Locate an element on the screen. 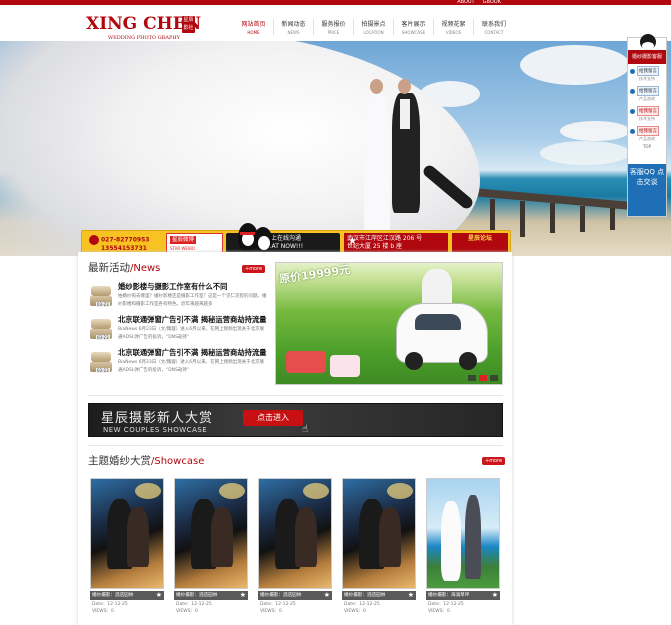 The image size is (671, 625). showcase-views: VIEWS：0 is located at coordinates (355, 611).